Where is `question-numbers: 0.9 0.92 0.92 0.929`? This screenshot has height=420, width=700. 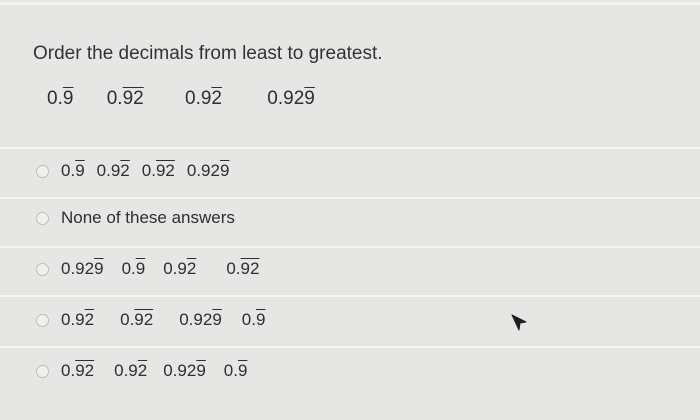 question-numbers: 0.9 0.92 0.92 0.929 is located at coordinates (192, 100).